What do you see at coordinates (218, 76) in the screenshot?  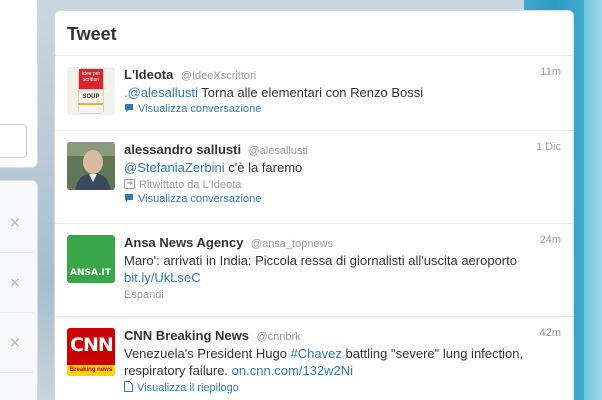 I see `author-handle: @IdeeXscrittori` at bounding box center [218, 76].